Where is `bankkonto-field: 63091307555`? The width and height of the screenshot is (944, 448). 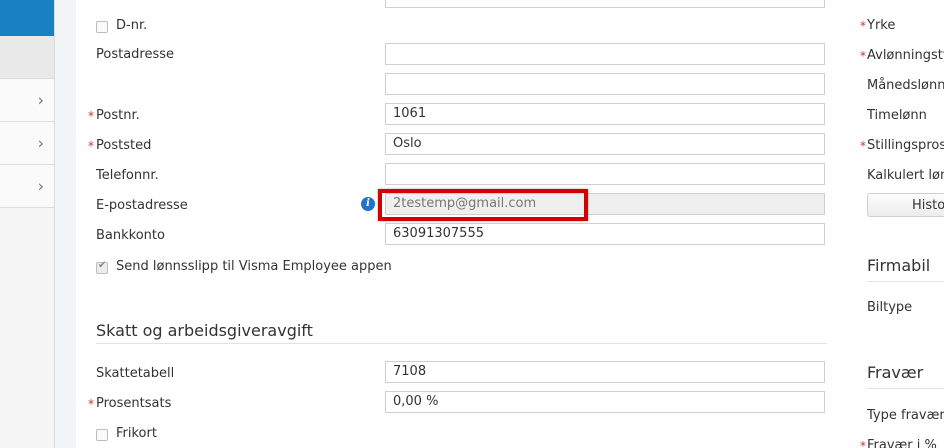 bankkonto-field: 63091307555 is located at coordinates (605, 234).